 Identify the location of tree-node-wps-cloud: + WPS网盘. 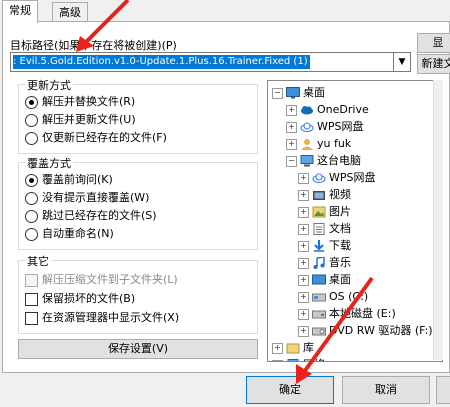
(325, 127).